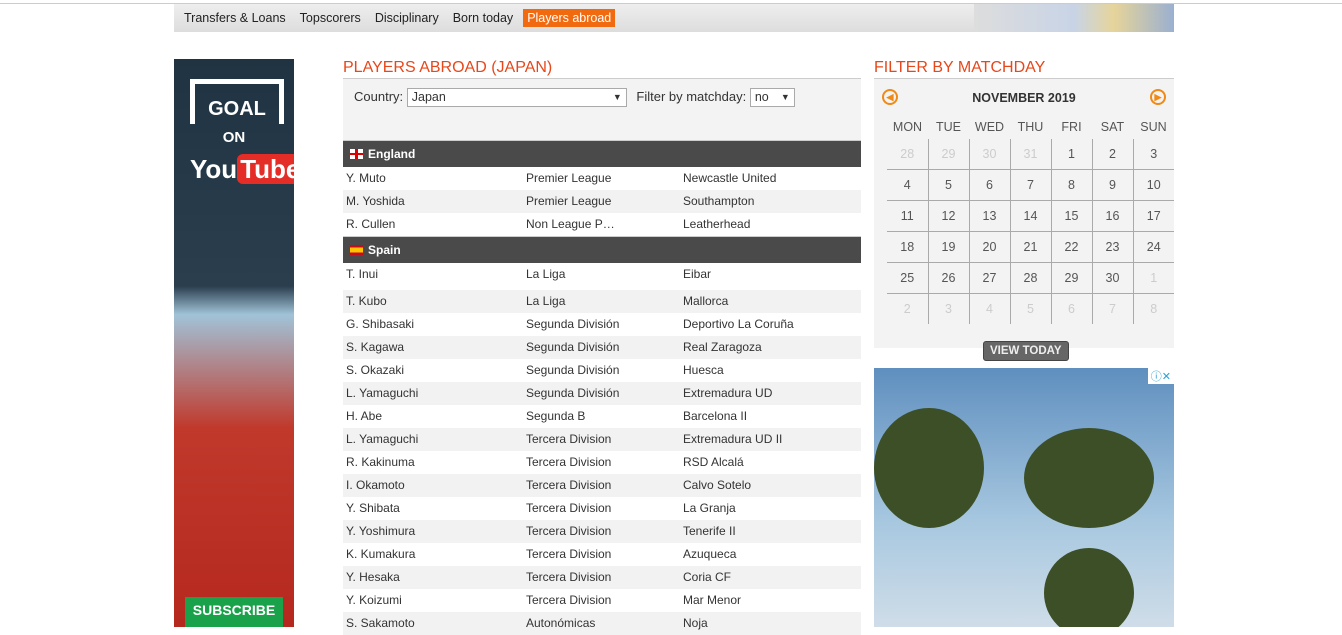  What do you see at coordinates (1153, 247) in the screenshot?
I see `calendar-day: 24` at bounding box center [1153, 247].